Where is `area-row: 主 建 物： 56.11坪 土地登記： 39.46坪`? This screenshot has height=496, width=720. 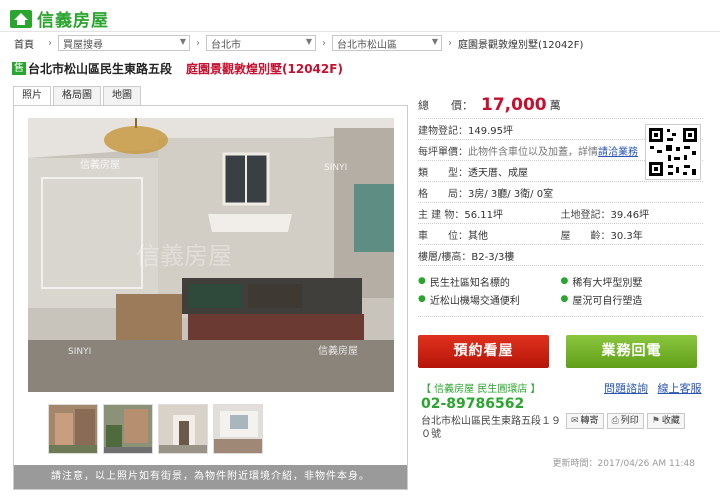 area-row: 主 建 物： 56.11坪 土地登記： 39.46坪 is located at coordinates (560, 213).